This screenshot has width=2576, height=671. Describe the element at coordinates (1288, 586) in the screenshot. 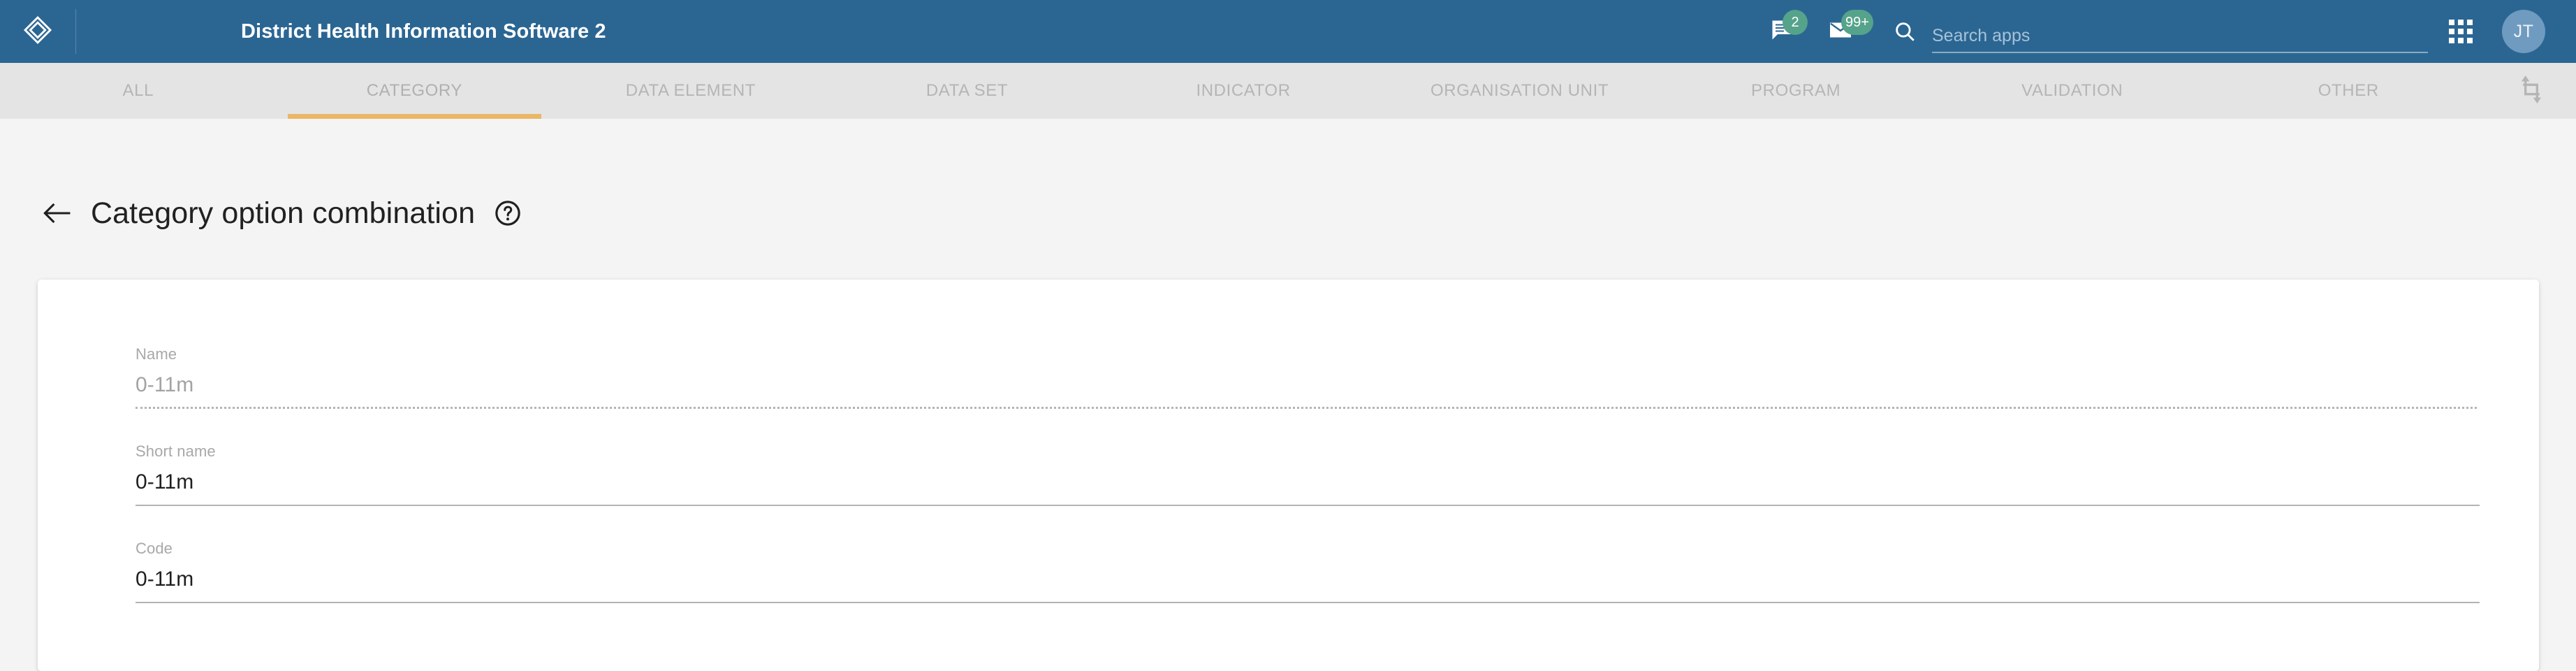

I see `code-input: 0-11m` at that location.